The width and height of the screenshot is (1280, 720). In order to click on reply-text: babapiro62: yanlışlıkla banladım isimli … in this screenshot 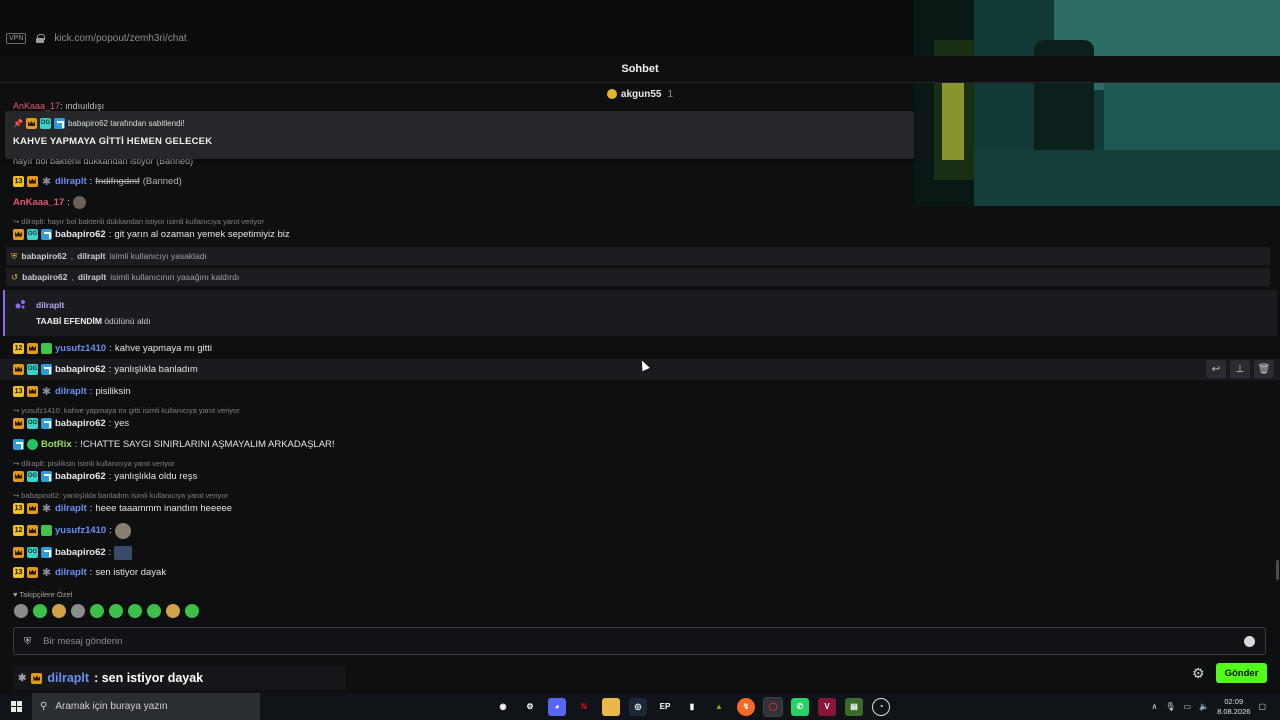, I will do `click(125, 495)`.